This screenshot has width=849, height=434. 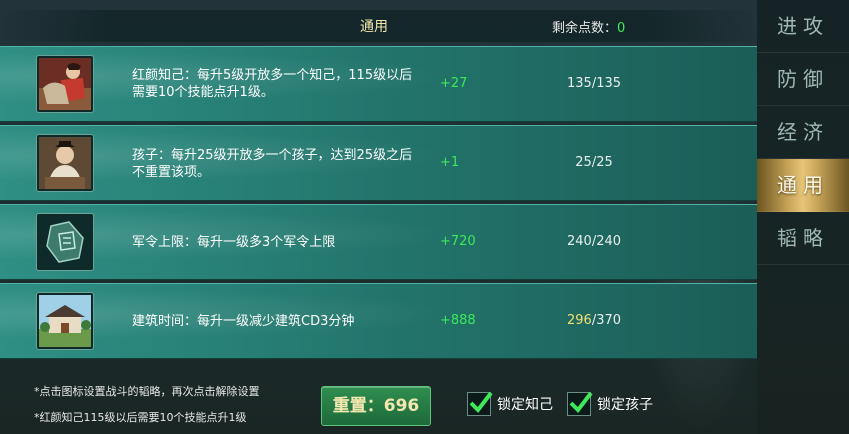 I want to click on skill-description: 建筑时间：每升一级减少建筑CD3分钟, so click(x=243, y=321).